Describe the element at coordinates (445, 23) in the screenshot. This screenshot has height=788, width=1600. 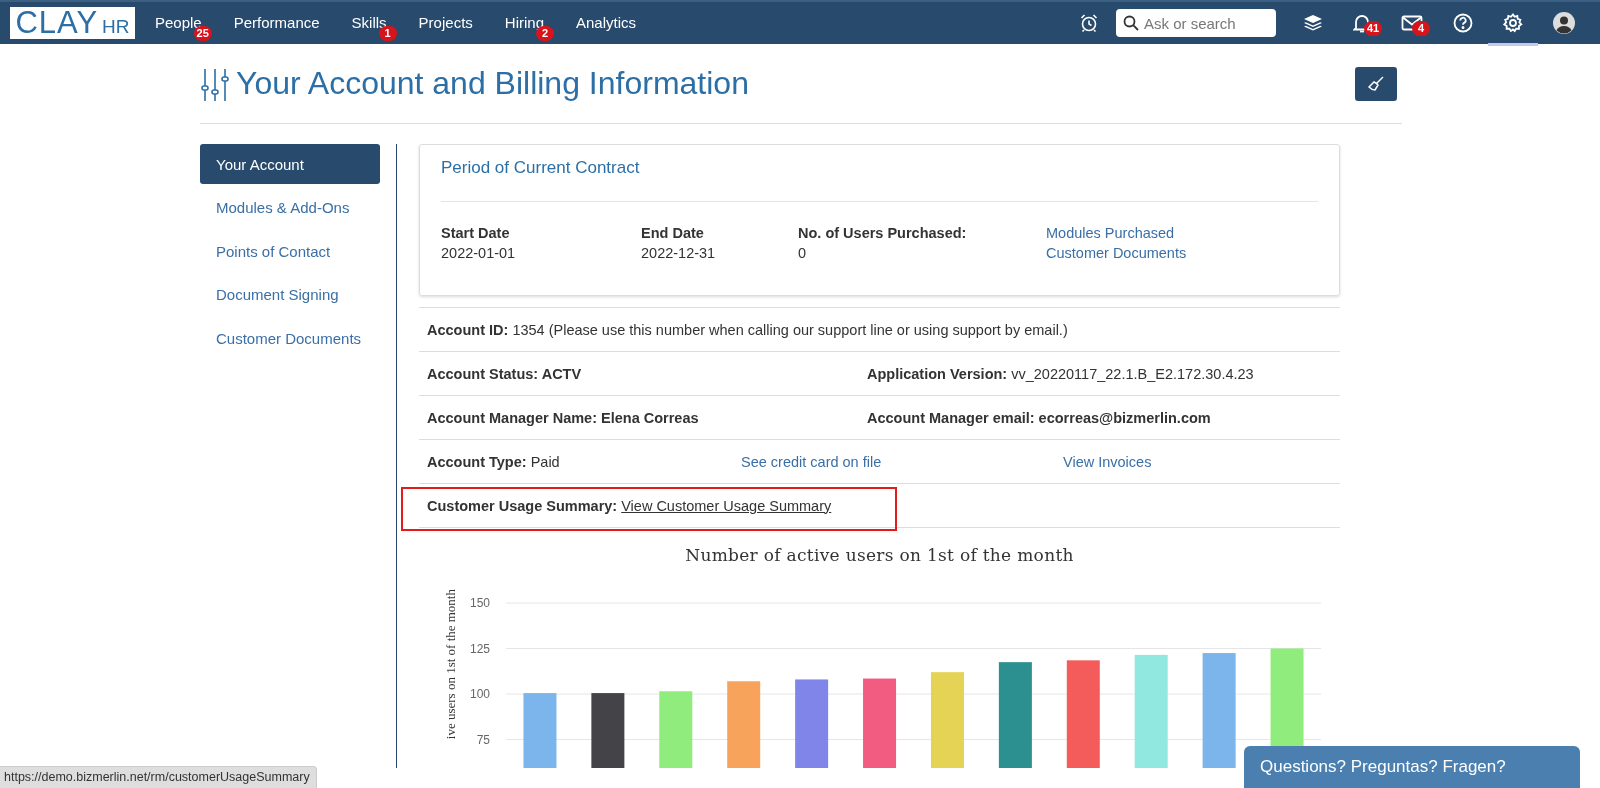
I see `nav-link: Projects` at that location.